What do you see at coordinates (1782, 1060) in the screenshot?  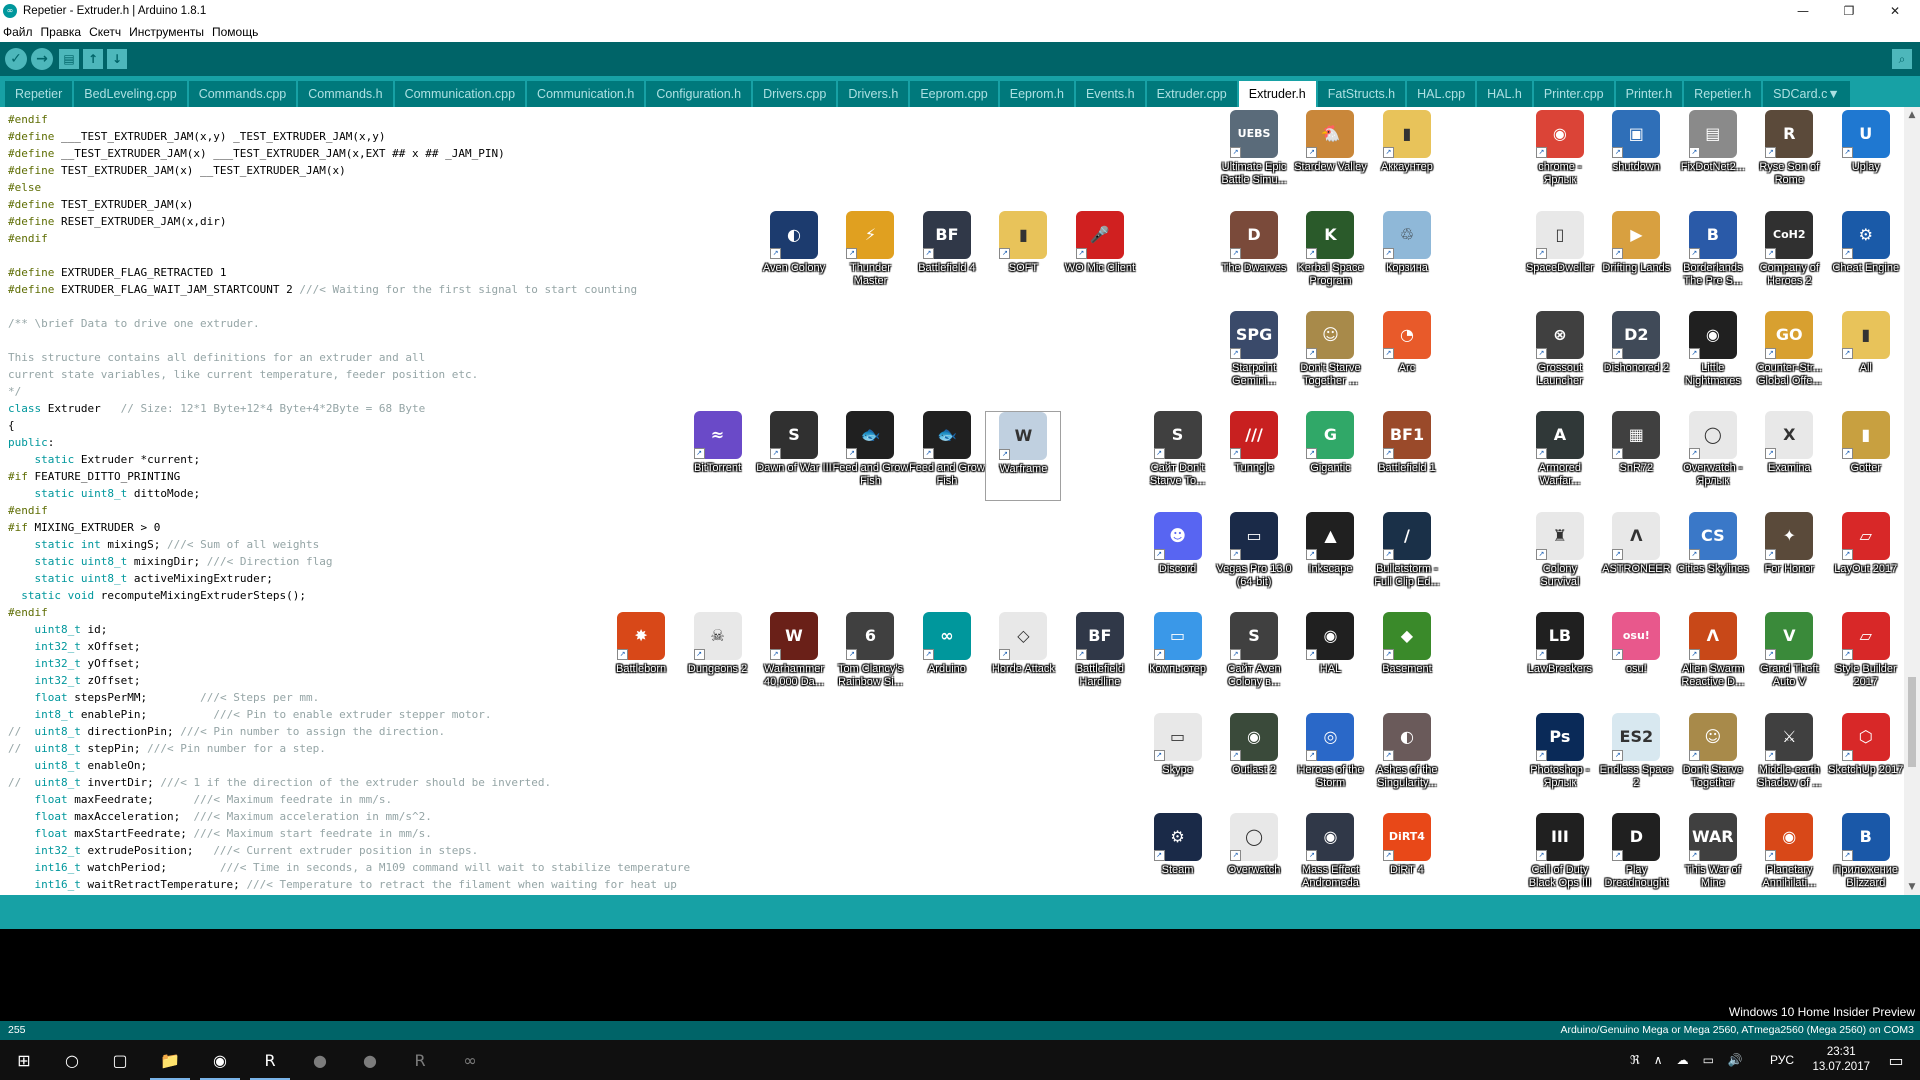 I see `language-indicator: РУС` at bounding box center [1782, 1060].